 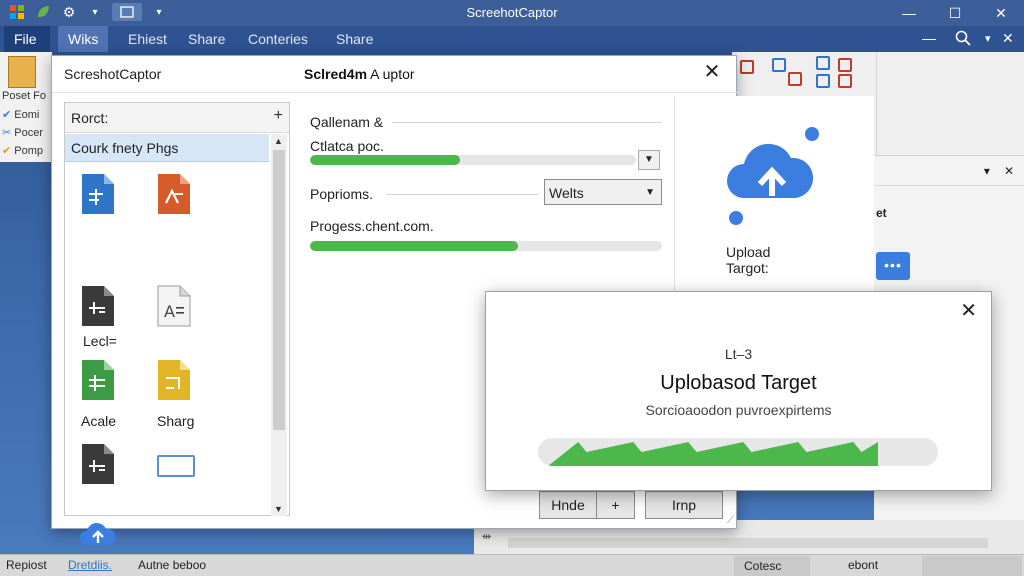 I want to click on tab-wiks: Wiks, so click(x=83, y=39).